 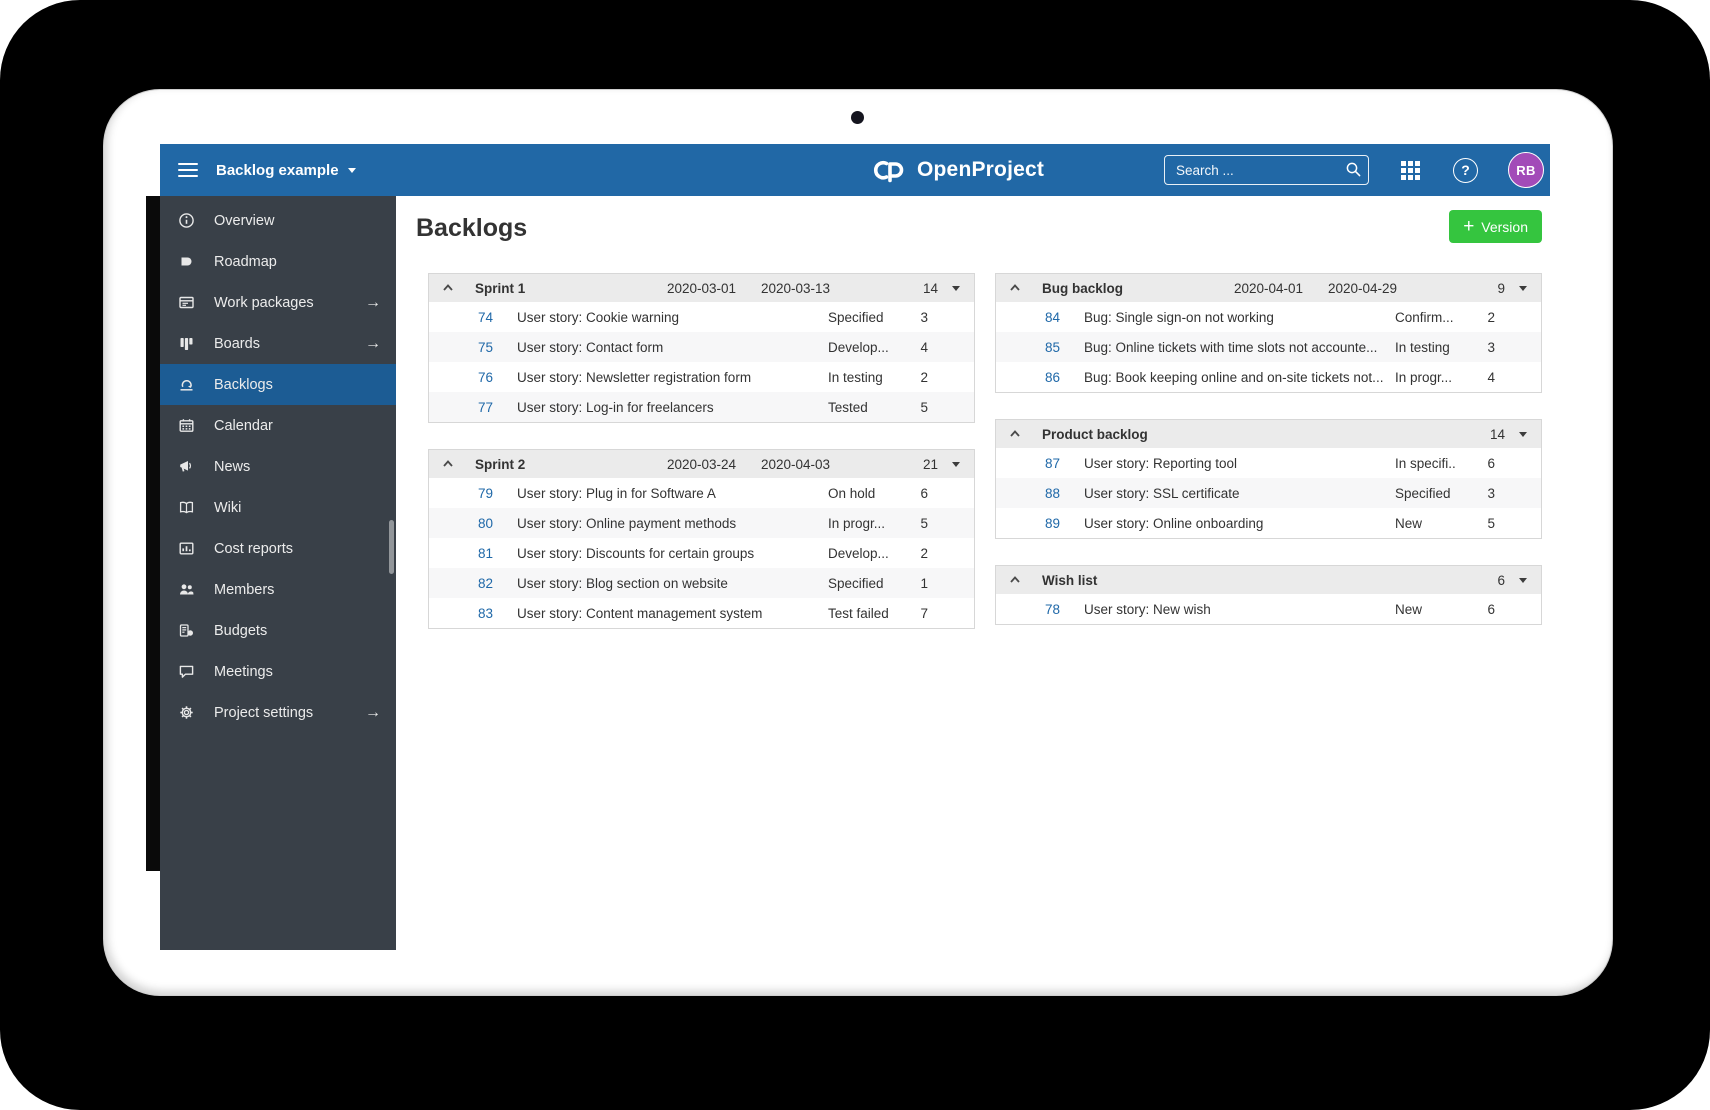 What do you see at coordinates (243, 425) in the screenshot?
I see `sidebar-item-label: Calendar` at bounding box center [243, 425].